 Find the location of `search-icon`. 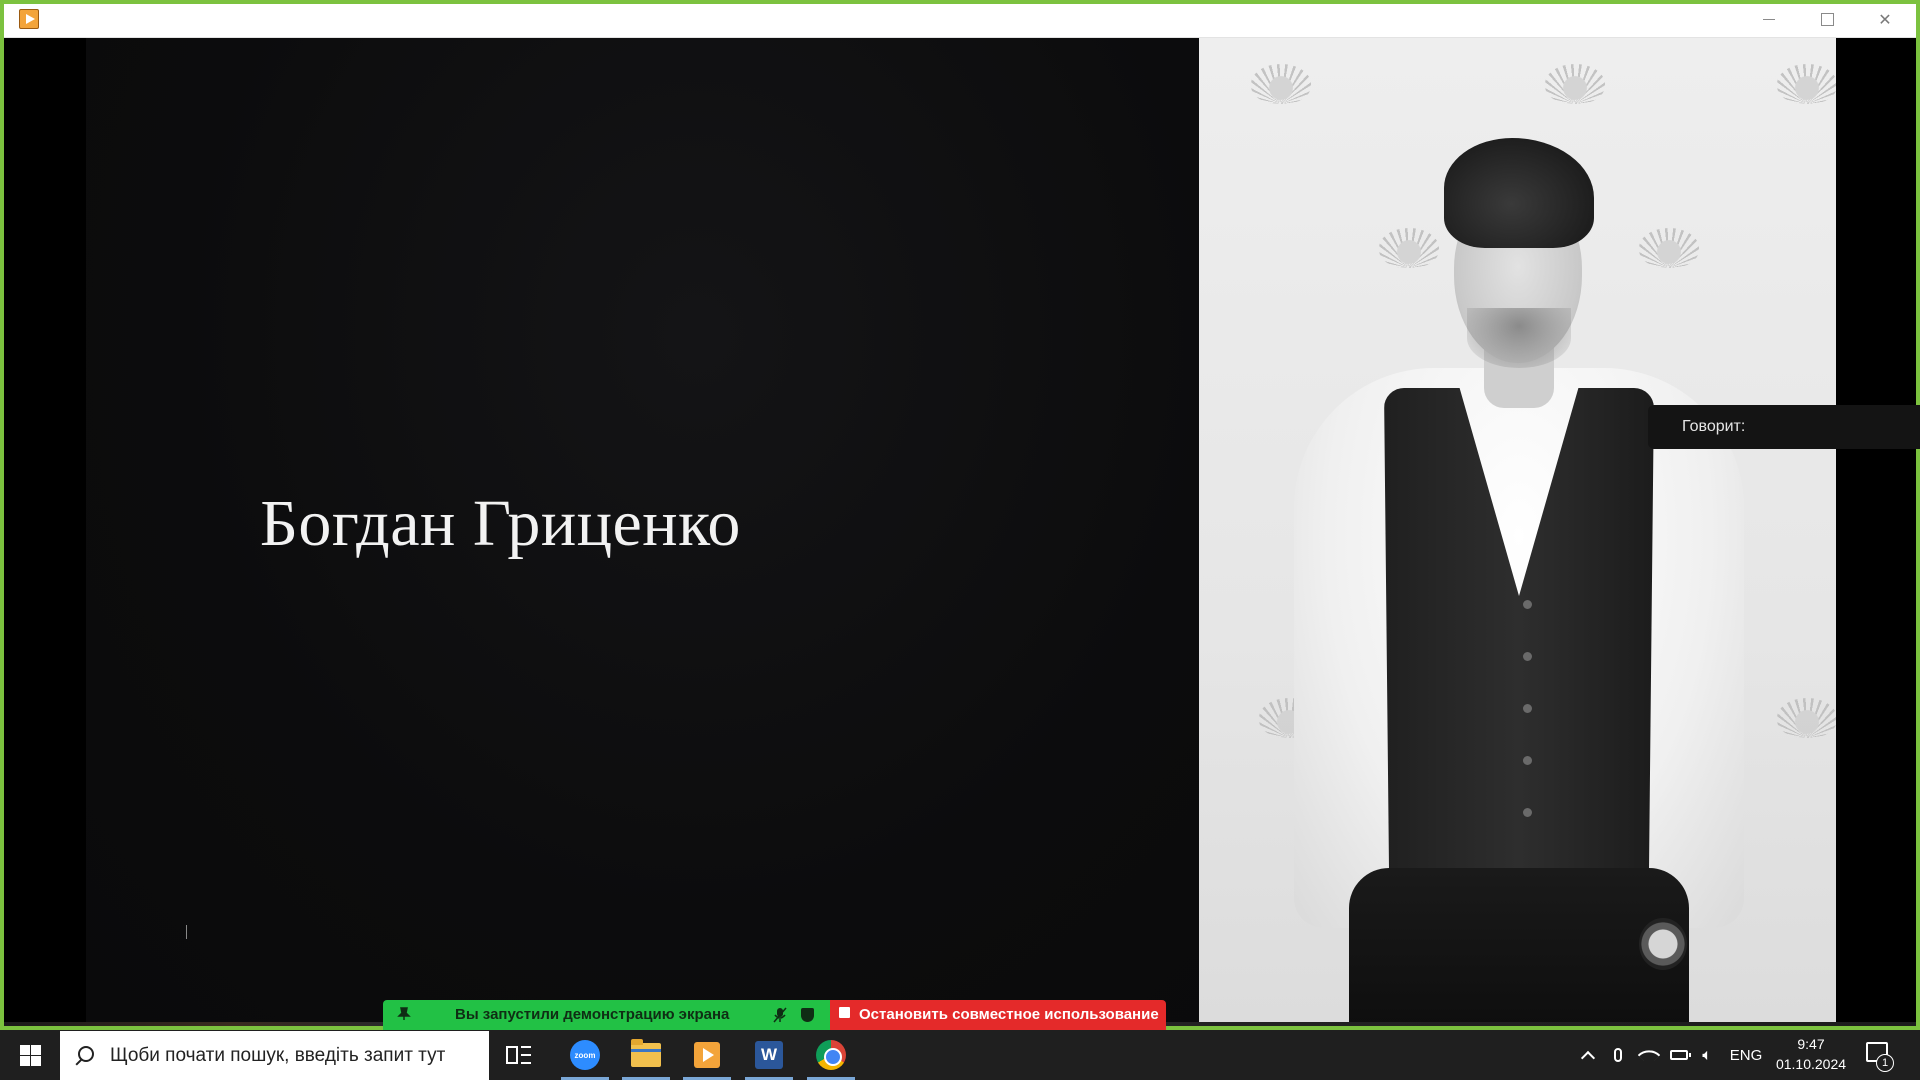

search-icon is located at coordinates (86, 1054).